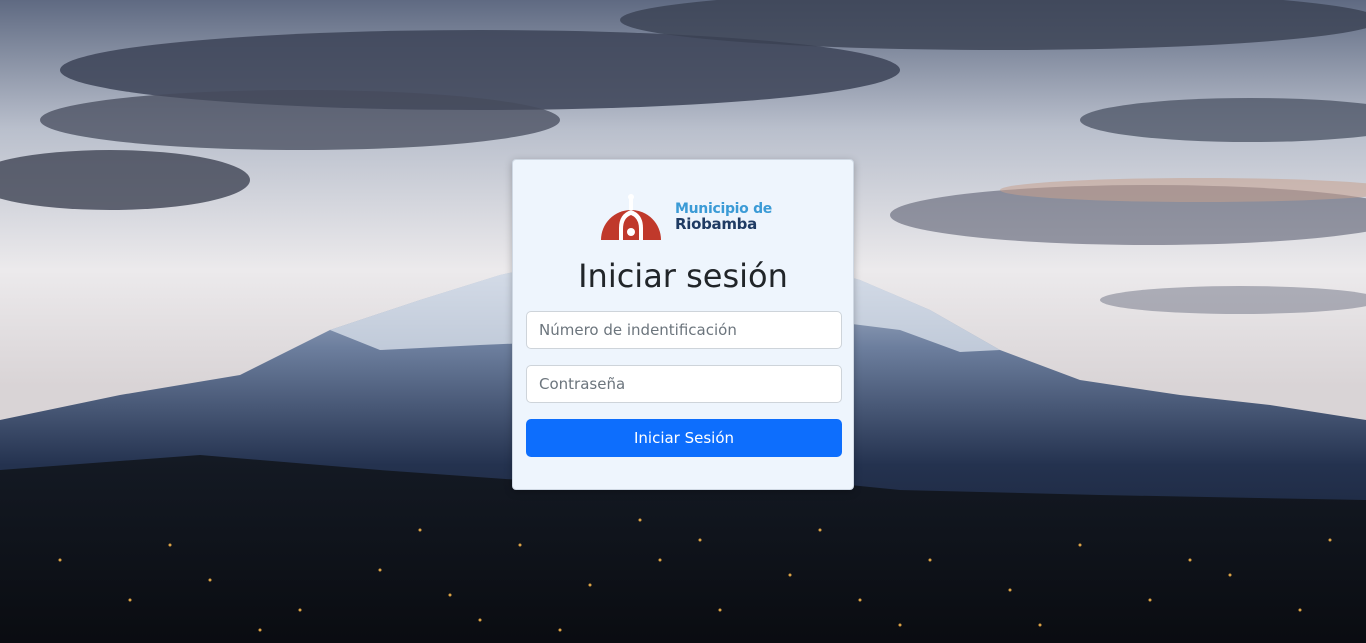 The height and width of the screenshot is (643, 1366). Describe the element at coordinates (684, 384) in the screenshot. I see `password-input` at that location.